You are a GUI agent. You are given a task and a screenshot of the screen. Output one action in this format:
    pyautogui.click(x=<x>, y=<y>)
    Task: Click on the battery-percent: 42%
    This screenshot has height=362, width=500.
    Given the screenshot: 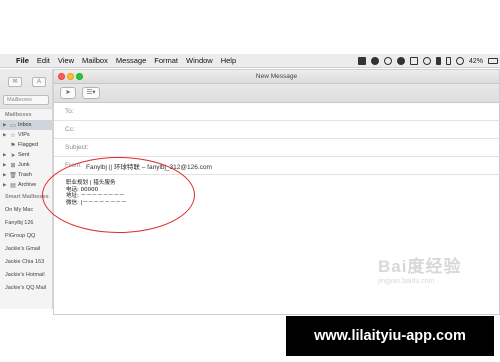 What is the action you would take?
    pyautogui.click(x=475, y=61)
    